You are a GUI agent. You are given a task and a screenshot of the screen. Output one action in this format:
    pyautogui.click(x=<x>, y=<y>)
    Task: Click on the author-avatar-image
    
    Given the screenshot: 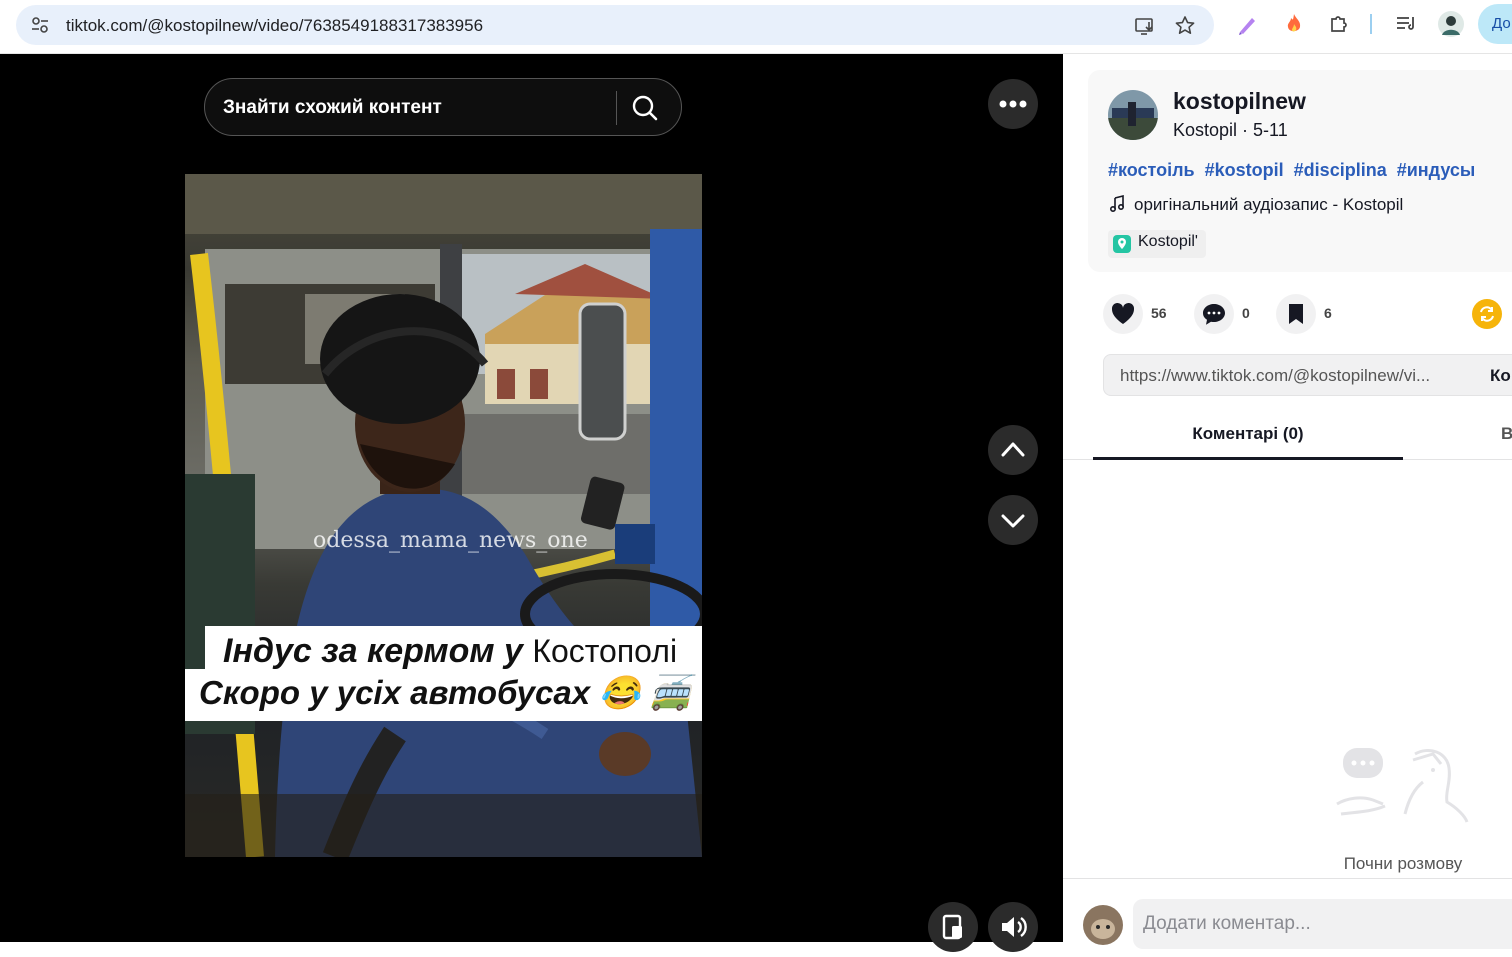 What is the action you would take?
    pyautogui.click(x=1133, y=115)
    